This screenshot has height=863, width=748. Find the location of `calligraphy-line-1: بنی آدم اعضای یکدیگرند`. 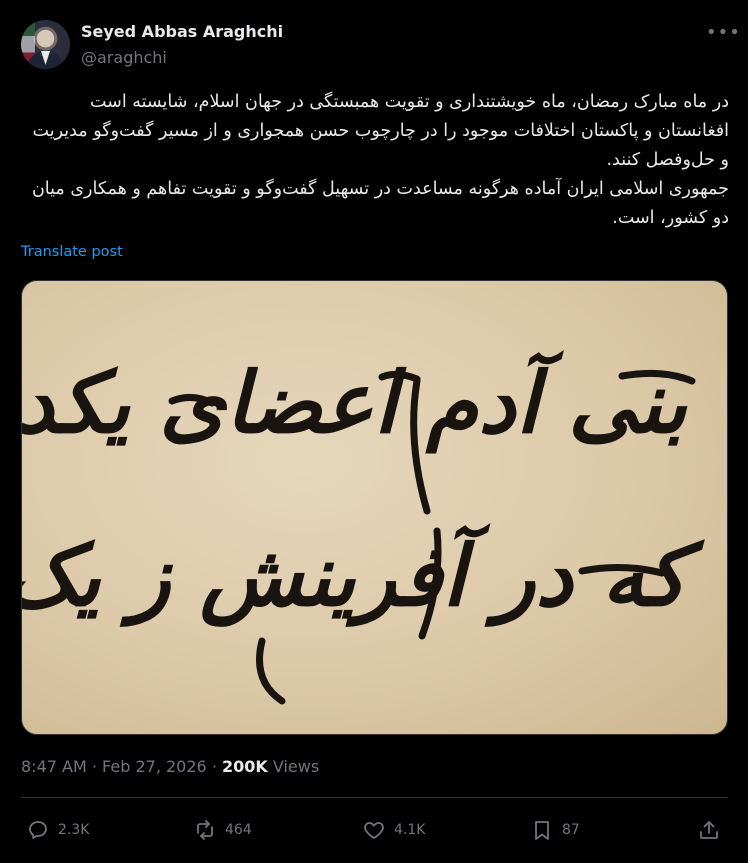

calligraphy-line-1: بنی آدم اعضای یکدیگرند is located at coordinates (354, 402).